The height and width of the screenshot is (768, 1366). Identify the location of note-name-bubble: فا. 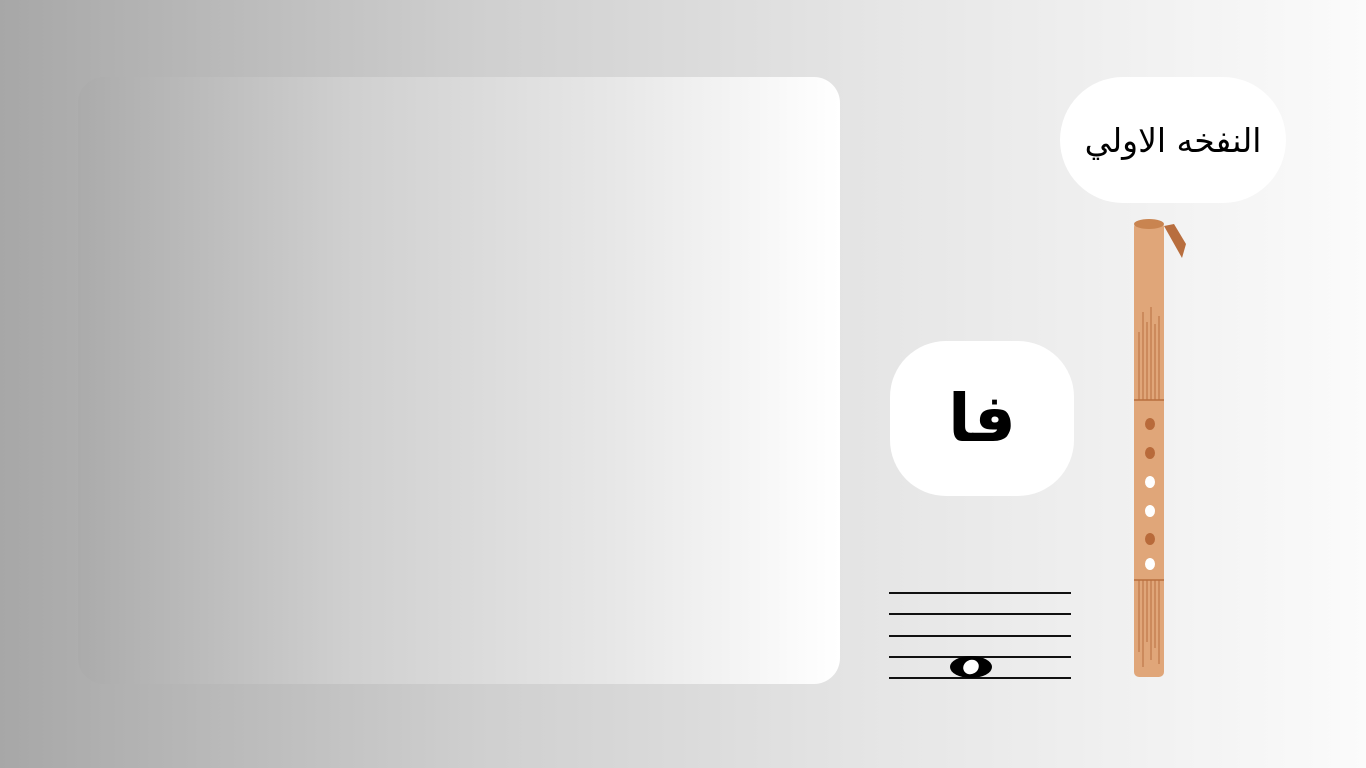
(982, 418).